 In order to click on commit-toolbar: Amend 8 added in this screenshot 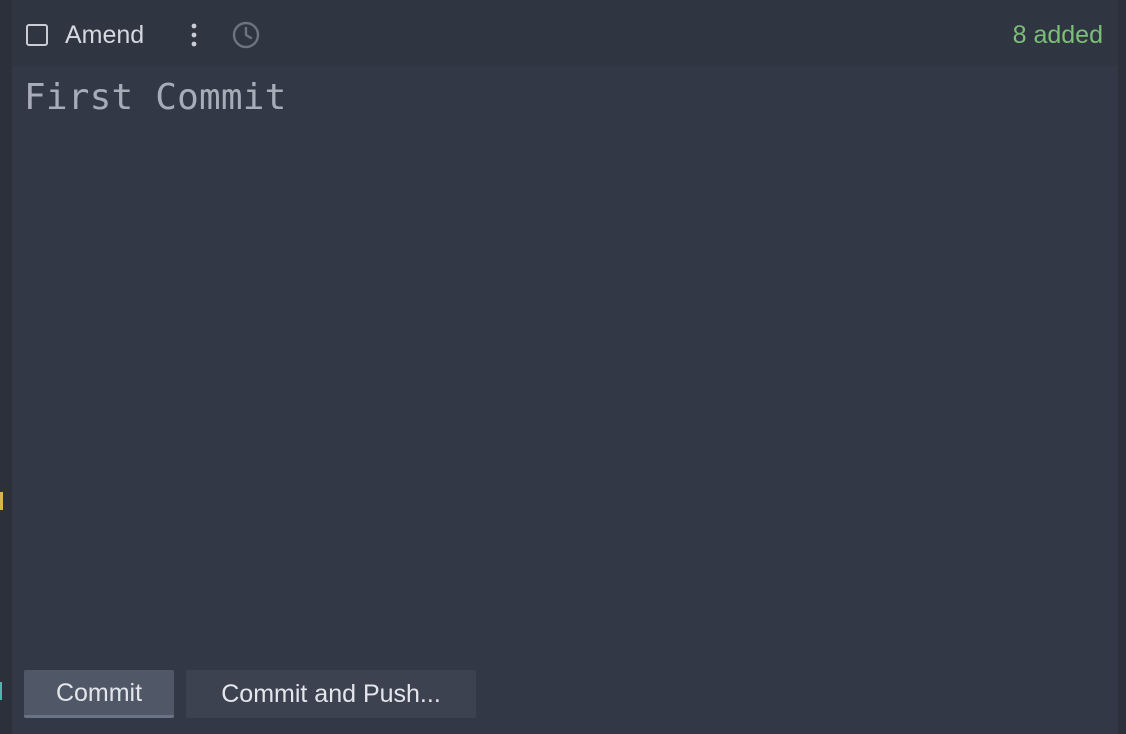, I will do `click(565, 33)`.